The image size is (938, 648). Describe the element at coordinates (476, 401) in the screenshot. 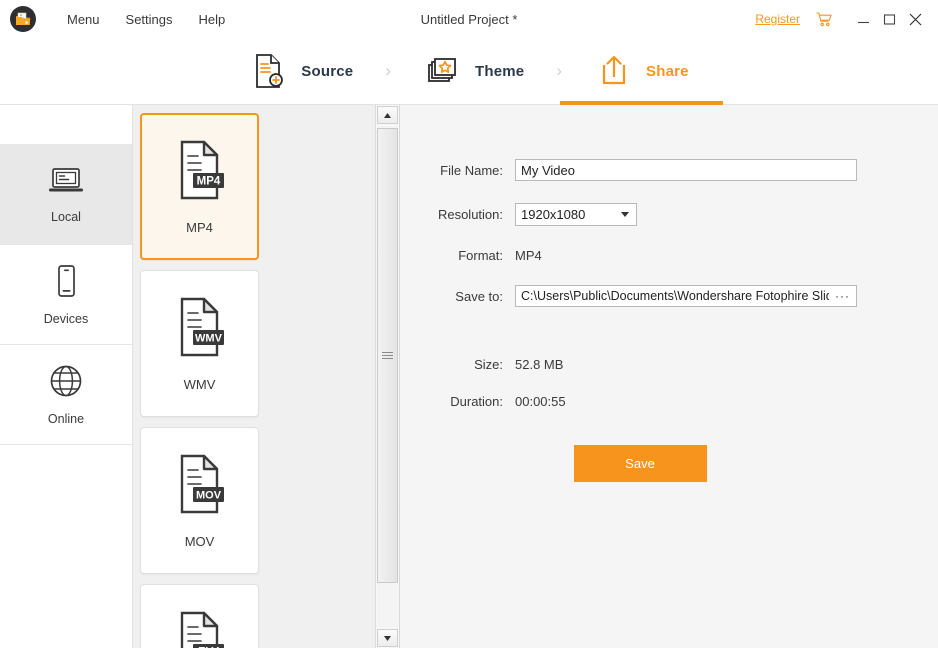

I see `duration-label: Duration:` at that location.